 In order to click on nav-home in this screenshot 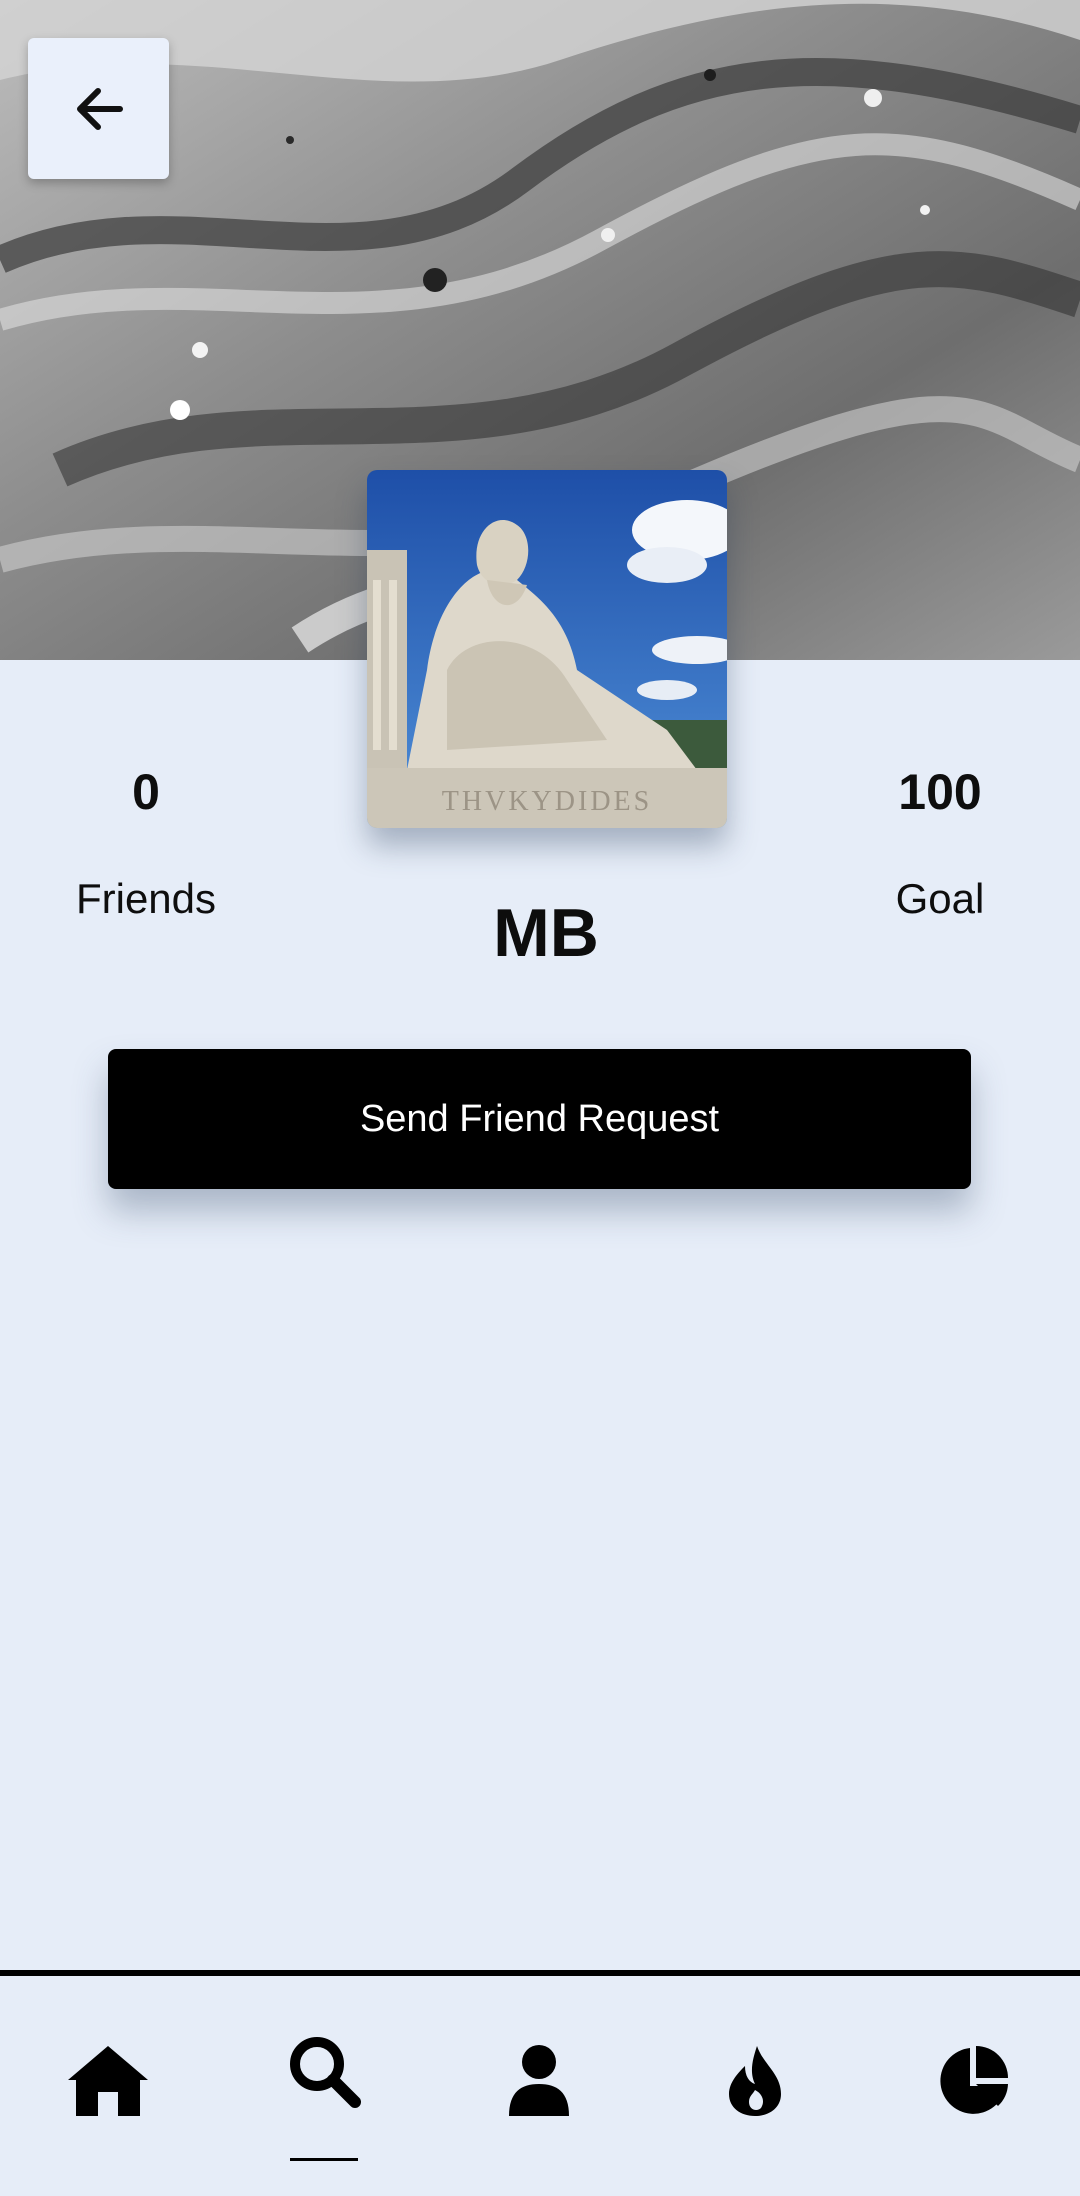, I will do `click(108, 2081)`.